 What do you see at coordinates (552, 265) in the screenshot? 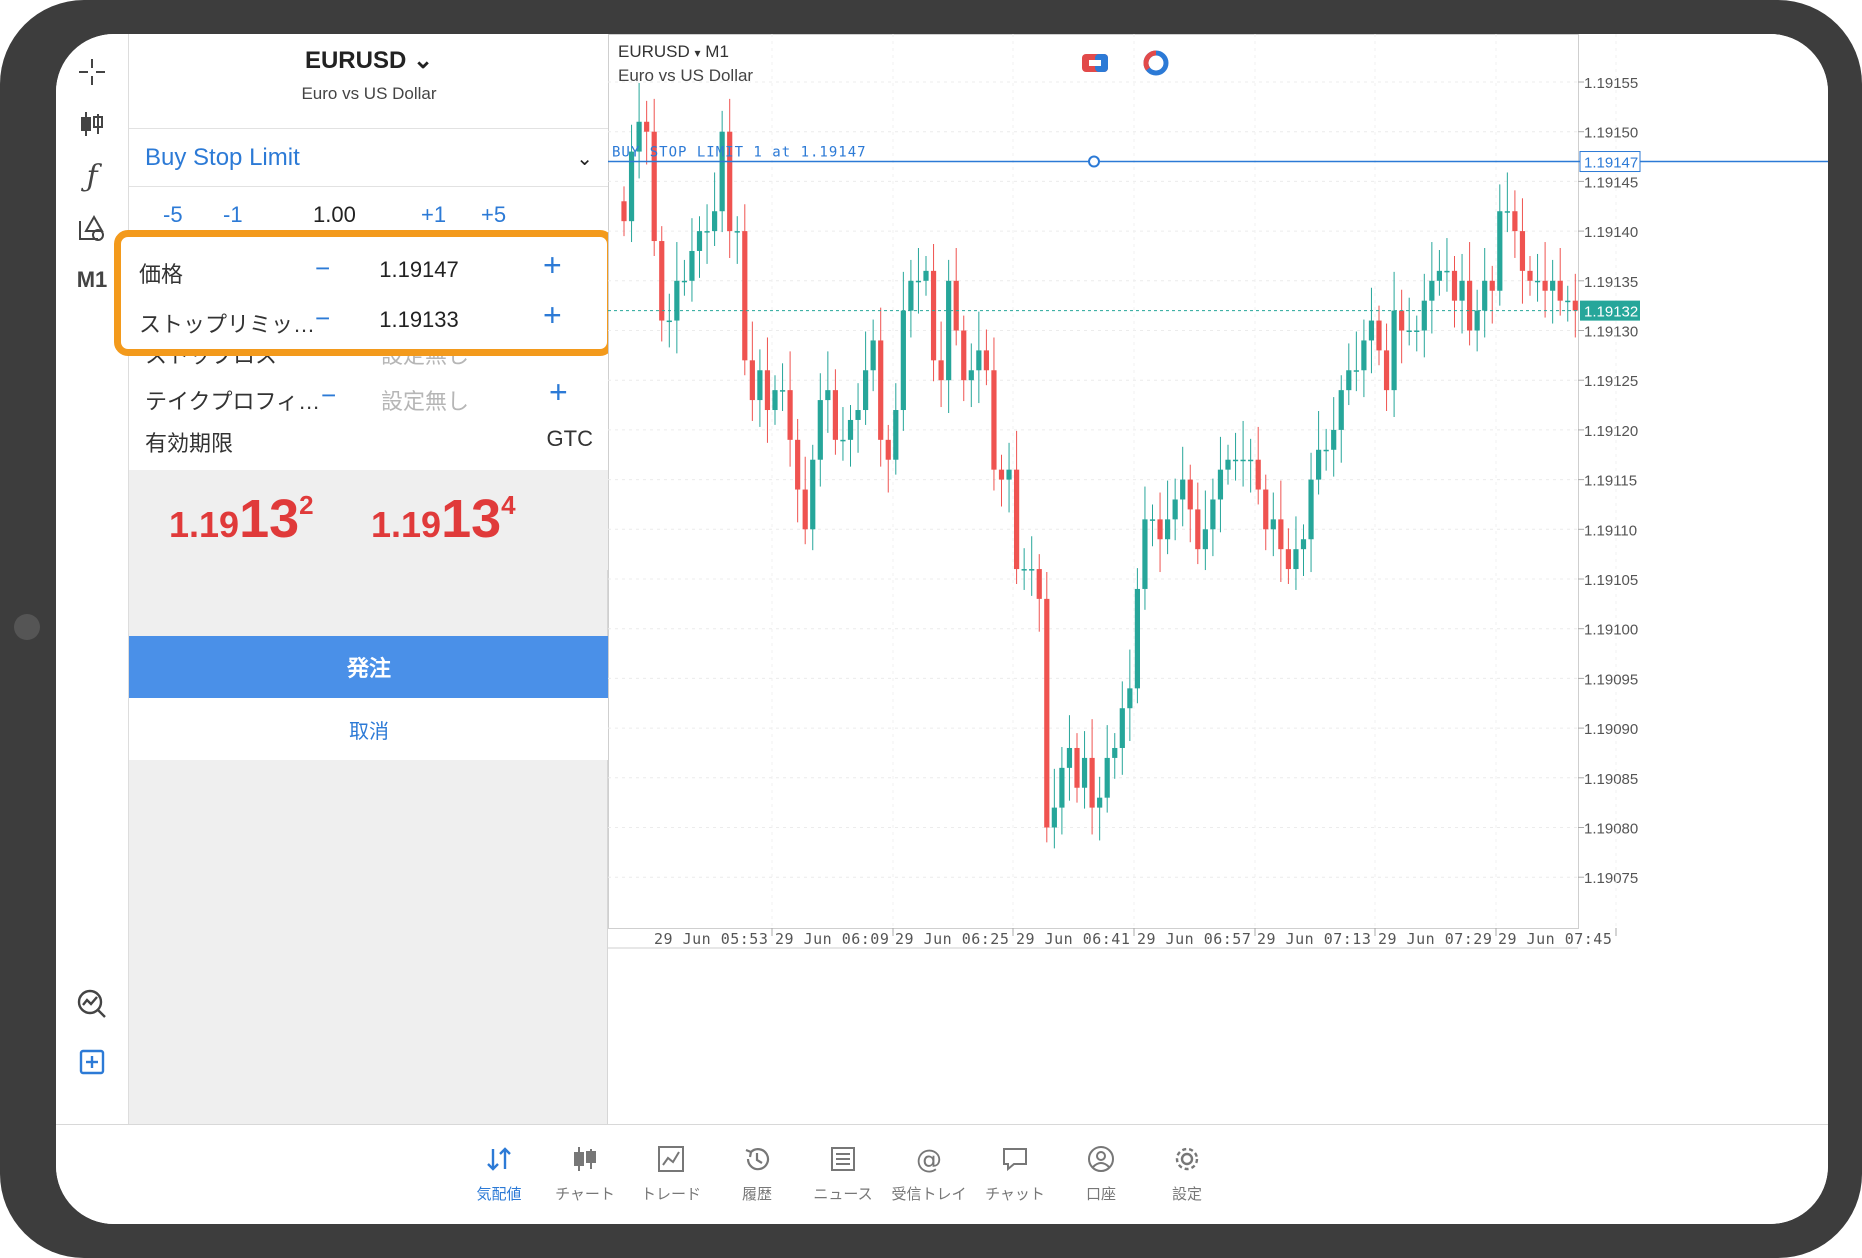
I see `price-plus-button: +` at bounding box center [552, 265].